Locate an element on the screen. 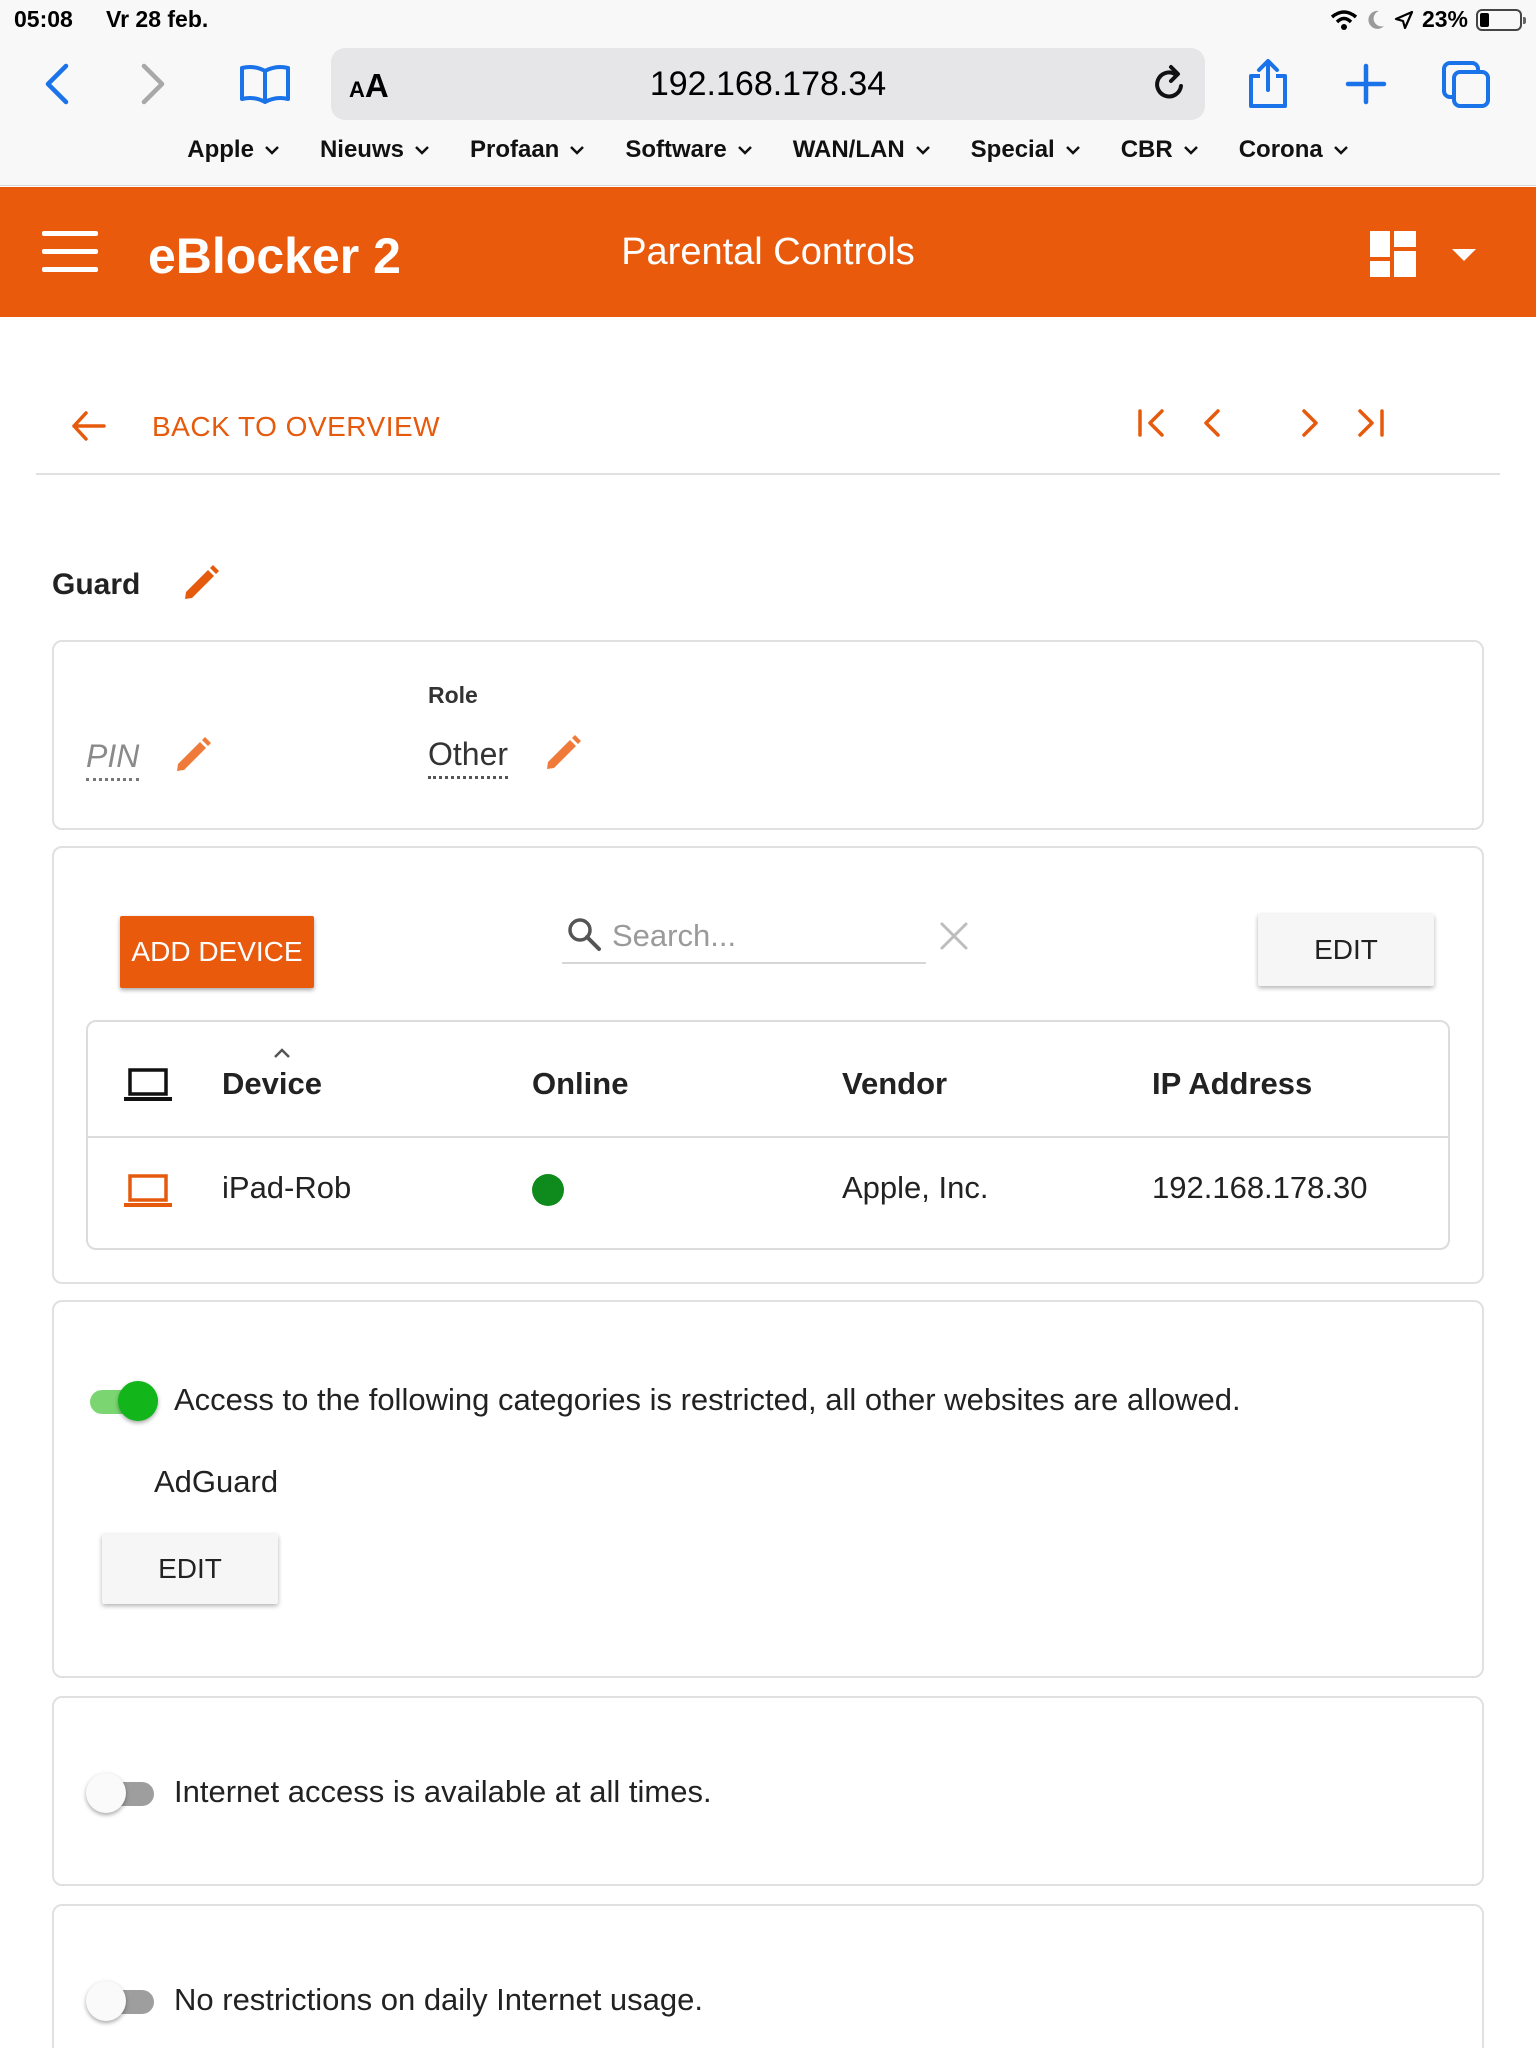  book-icon is located at coordinates (265, 84).